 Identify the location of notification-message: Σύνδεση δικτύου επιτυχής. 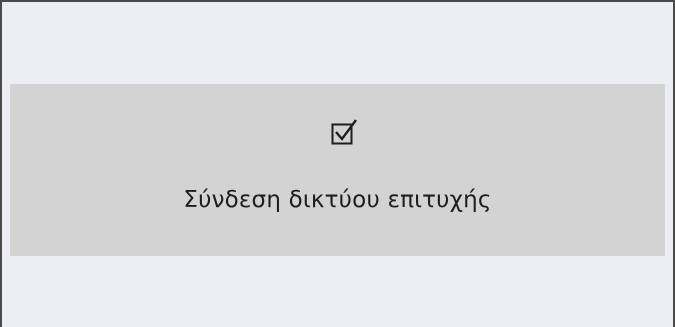
(337, 200).